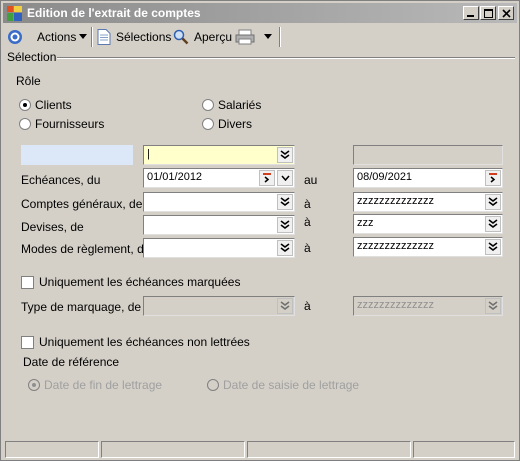 This screenshot has width=520, height=461. Describe the element at coordinates (213, 385) in the screenshot. I see `radio-date-saisie-lettrage` at that location.